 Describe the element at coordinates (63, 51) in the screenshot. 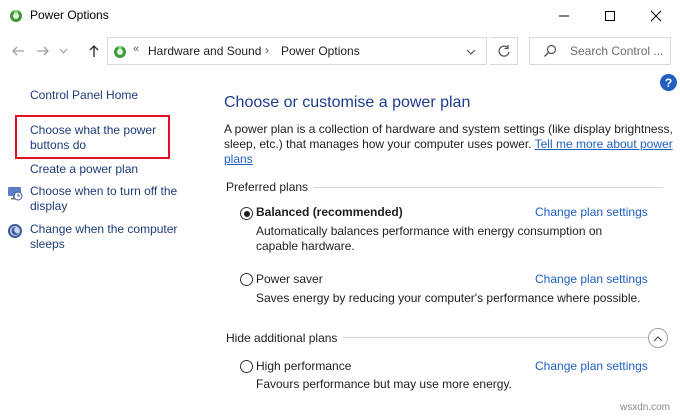

I see `recent-locations-chevron-icon` at that location.